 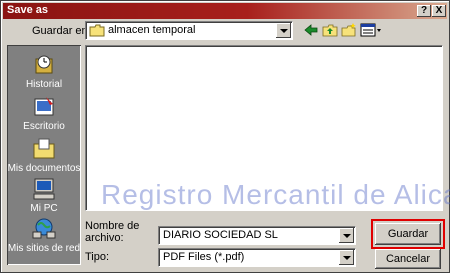 What do you see at coordinates (112, 226) in the screenshot?
I see `filename-label-line1: Nombre de` at bounding box center [112, 226].